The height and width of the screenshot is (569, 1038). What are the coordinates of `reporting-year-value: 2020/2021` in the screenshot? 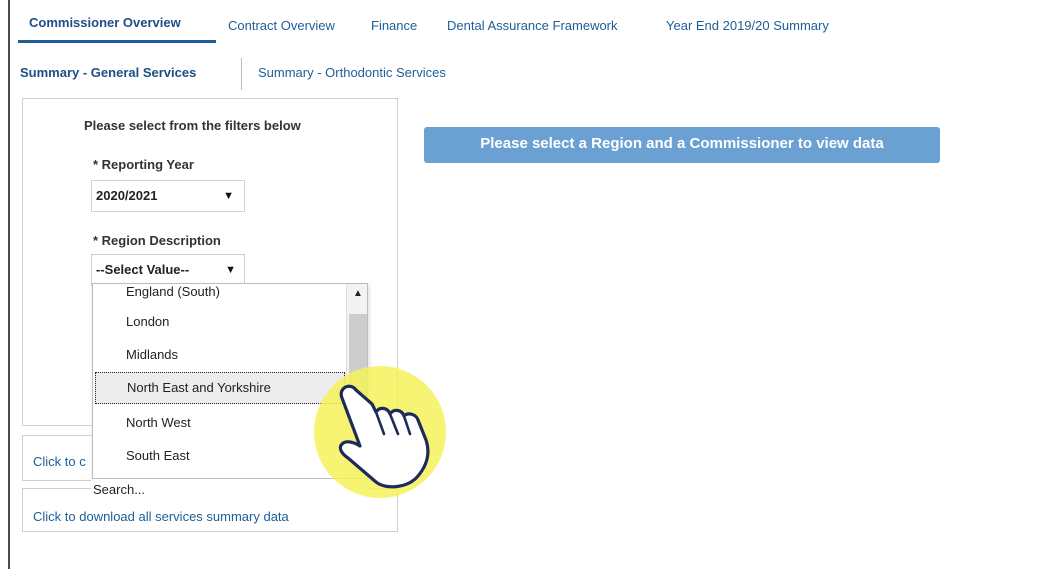 It's located at (127, 195).